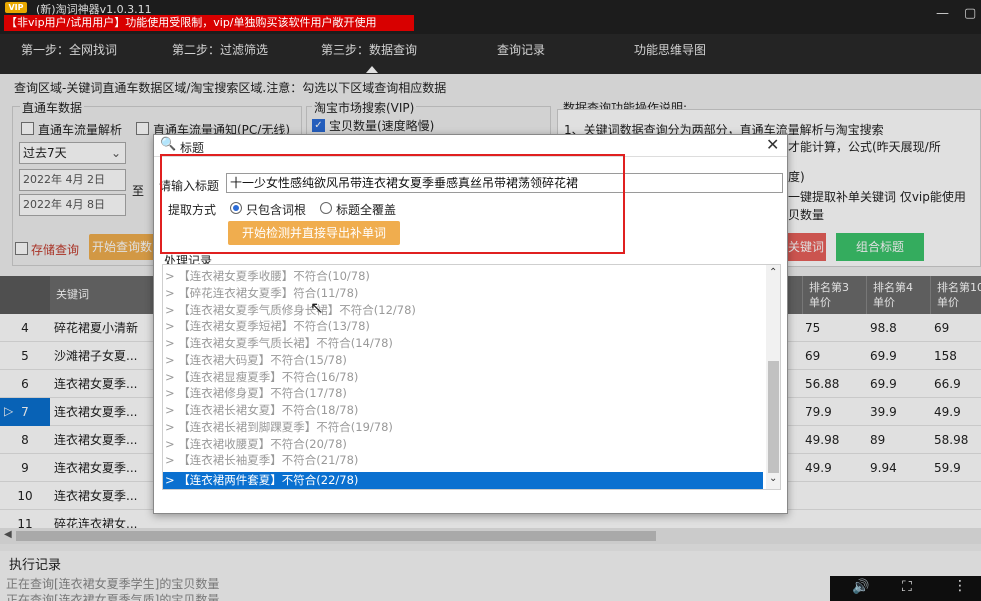  I want to click on row-rank4: 39.9, so click(883, 412).